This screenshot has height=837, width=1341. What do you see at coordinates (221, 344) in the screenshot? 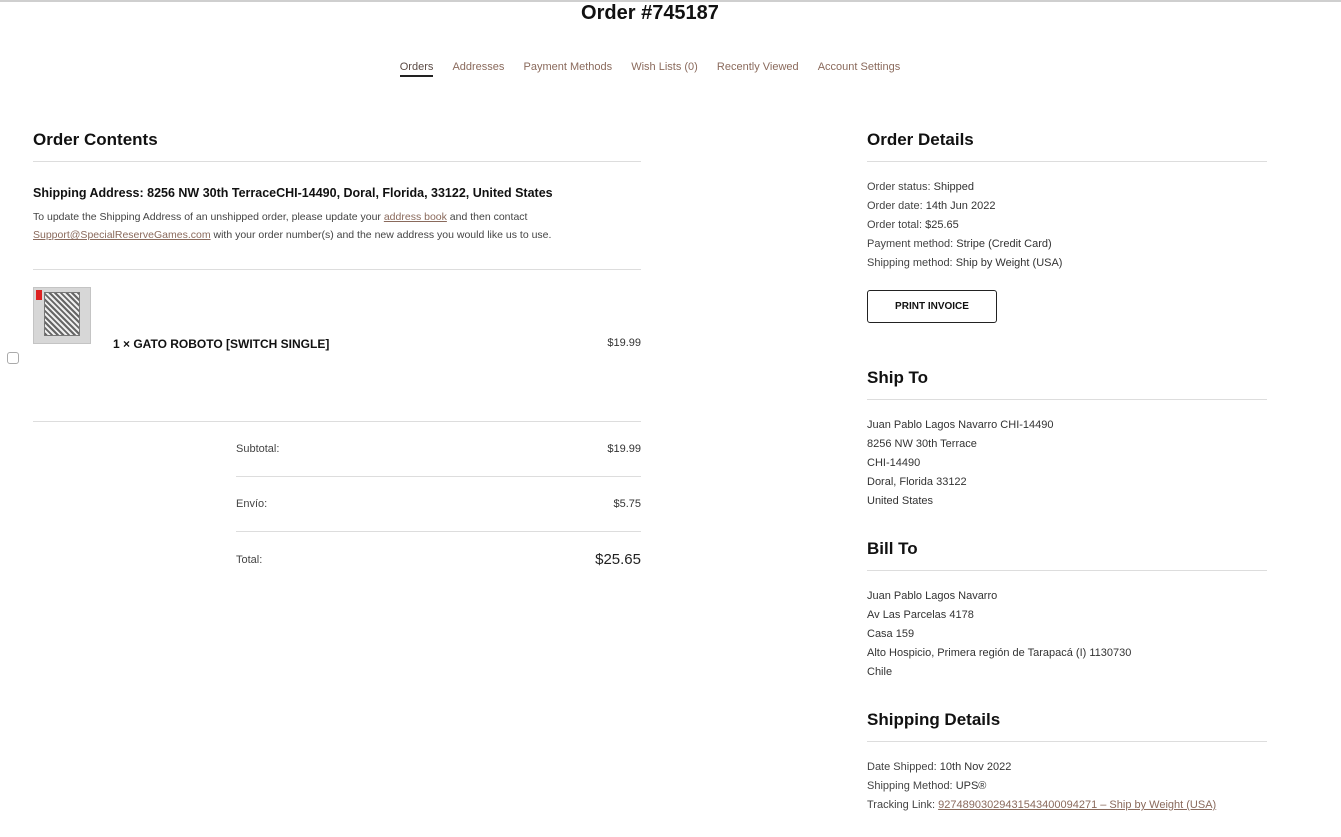
I see `item-name: 1 × GATO ROBOTO [SWITCH SINGLE]` at bounding box center [221, 344].